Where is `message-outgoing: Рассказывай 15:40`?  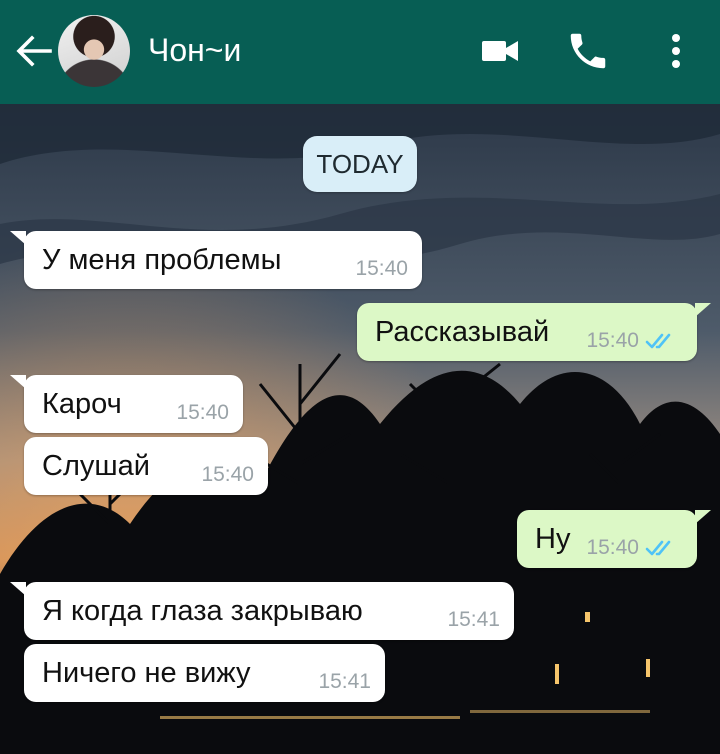
message-outgoing: Рассказывай 15:40 is located at coordinates (534, 332).